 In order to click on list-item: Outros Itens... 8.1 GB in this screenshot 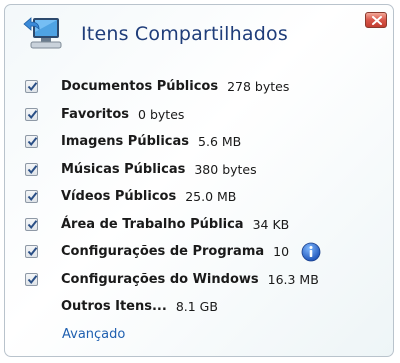, I will do `click(173, 307)`.